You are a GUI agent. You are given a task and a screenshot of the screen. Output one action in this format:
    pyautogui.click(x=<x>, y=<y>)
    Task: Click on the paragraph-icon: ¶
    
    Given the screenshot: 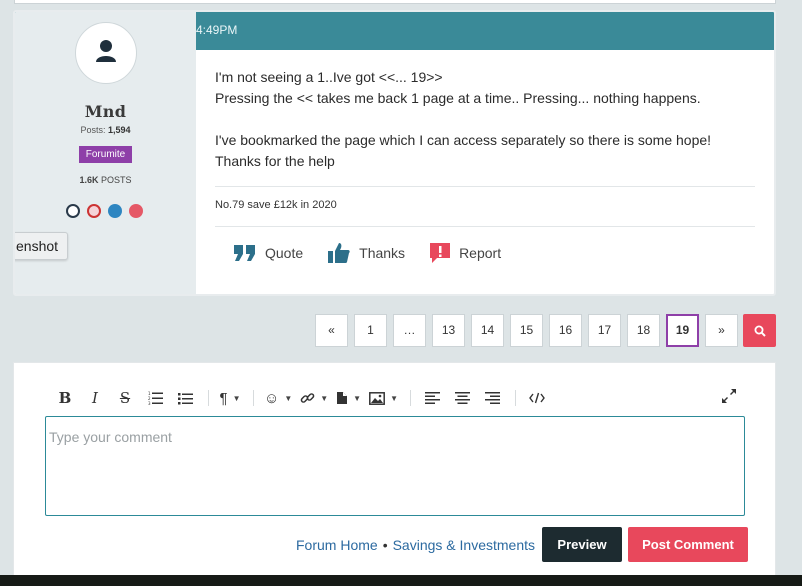 What is the action you would take?
    pyautogui.click(x=223, y=398)
    